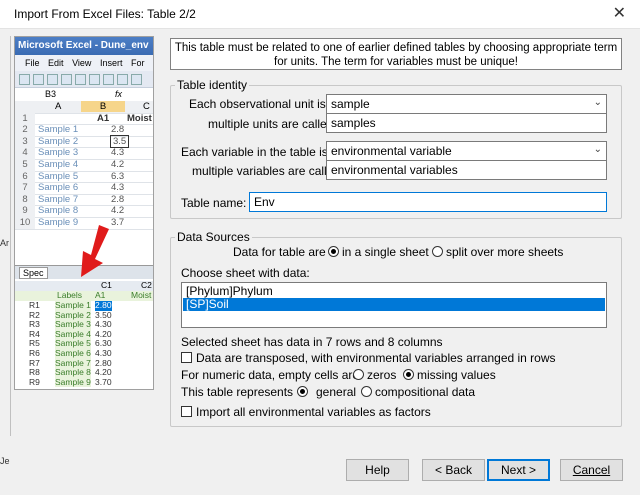 This screenshot has width=640, height=495. What do you see at coordinates (466, 104) in the screenshot?
I see `unit-combobox: sample ⌄` at bounding box center [466, 104].